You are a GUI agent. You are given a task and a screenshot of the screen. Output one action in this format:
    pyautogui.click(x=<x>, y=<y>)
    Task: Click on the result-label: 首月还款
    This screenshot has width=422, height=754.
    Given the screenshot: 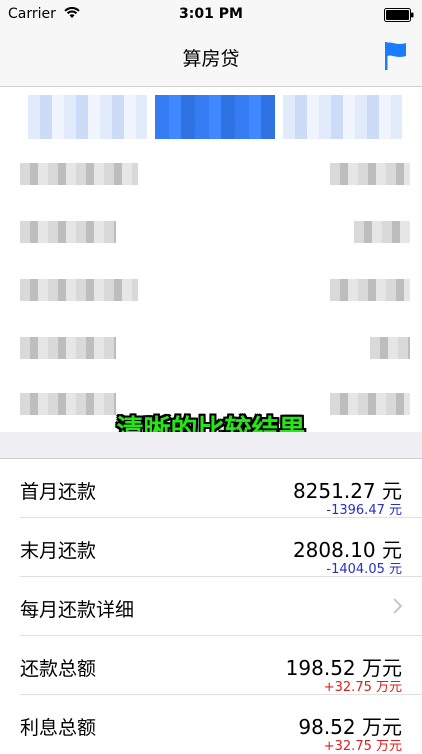 What is the action you would take?
    pyautogui.click(x=58, y=492)
    